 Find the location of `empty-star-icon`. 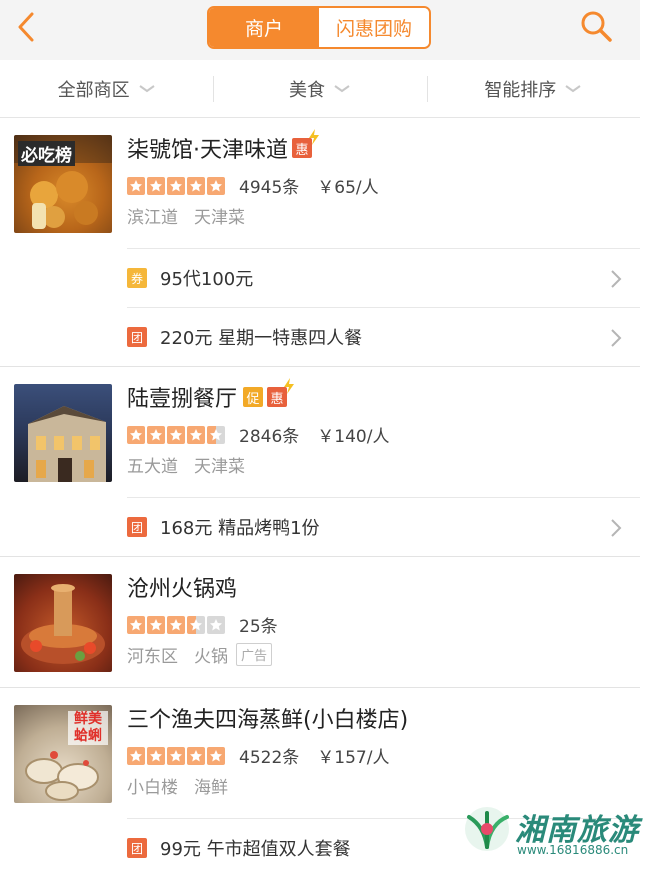

empty-star-icon is located at coordinates (216, 624).